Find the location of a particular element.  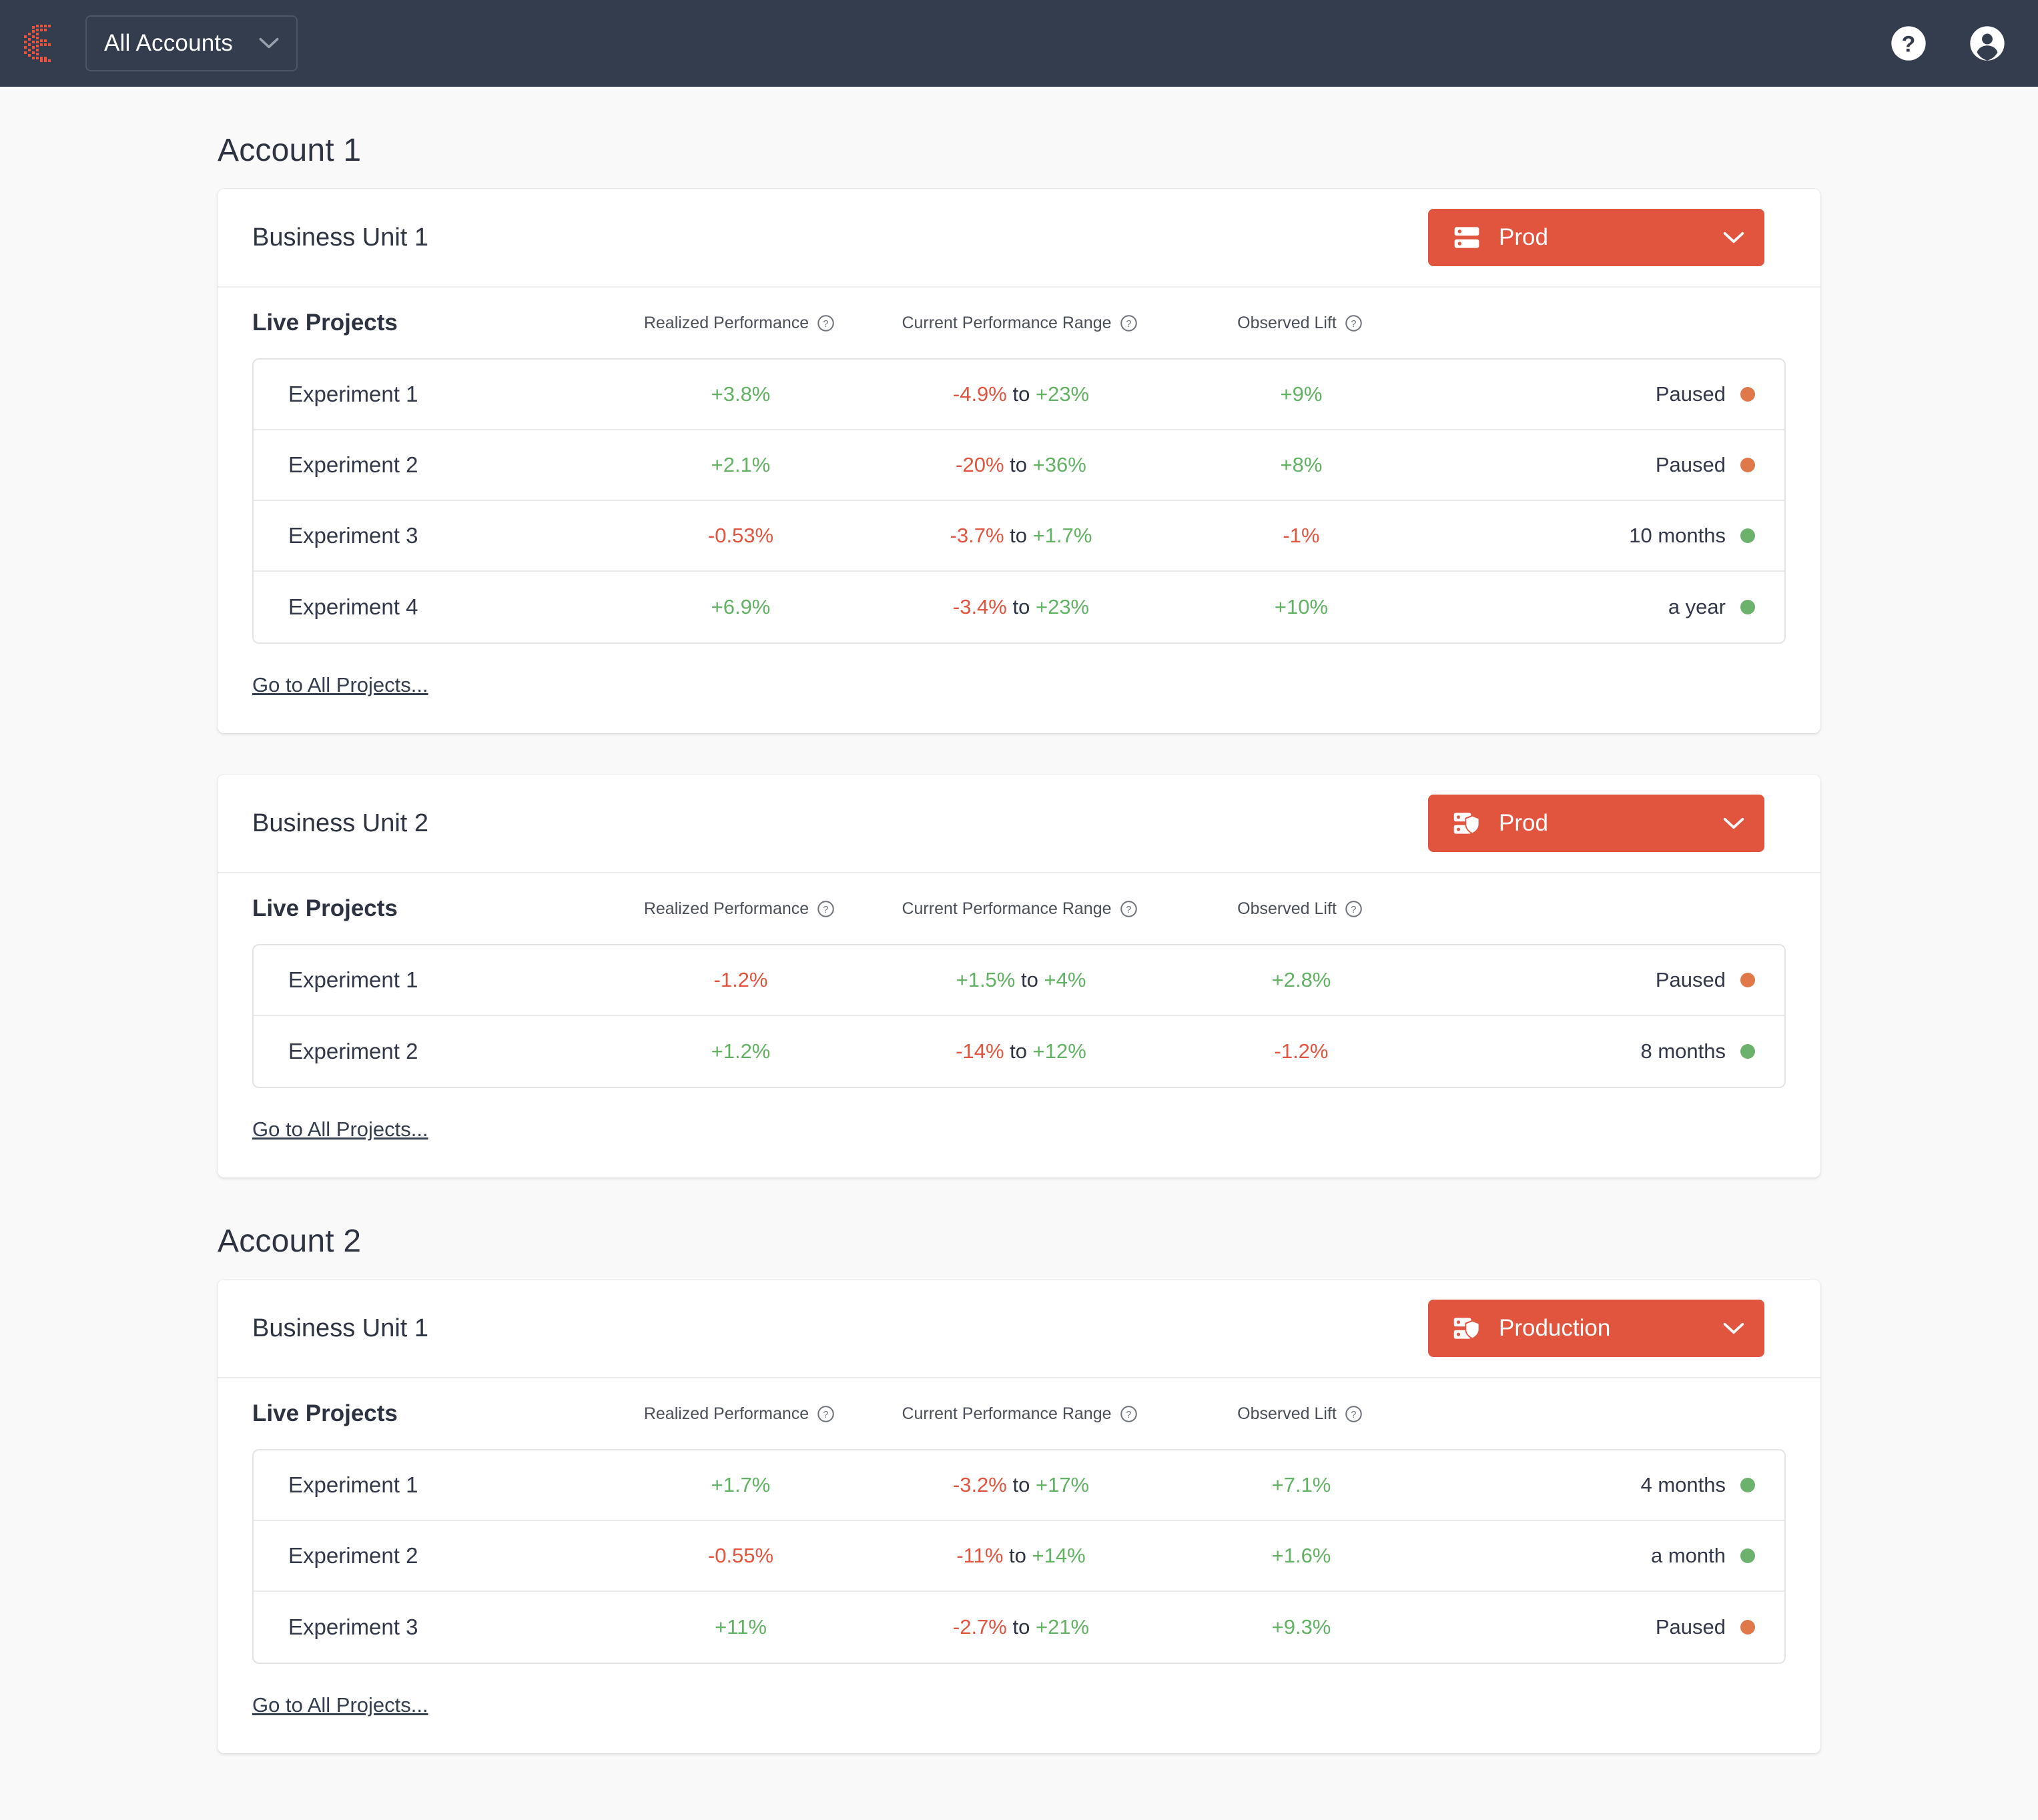

observed-lift-text: -1.2% is located at coordinates (1301, 1051).